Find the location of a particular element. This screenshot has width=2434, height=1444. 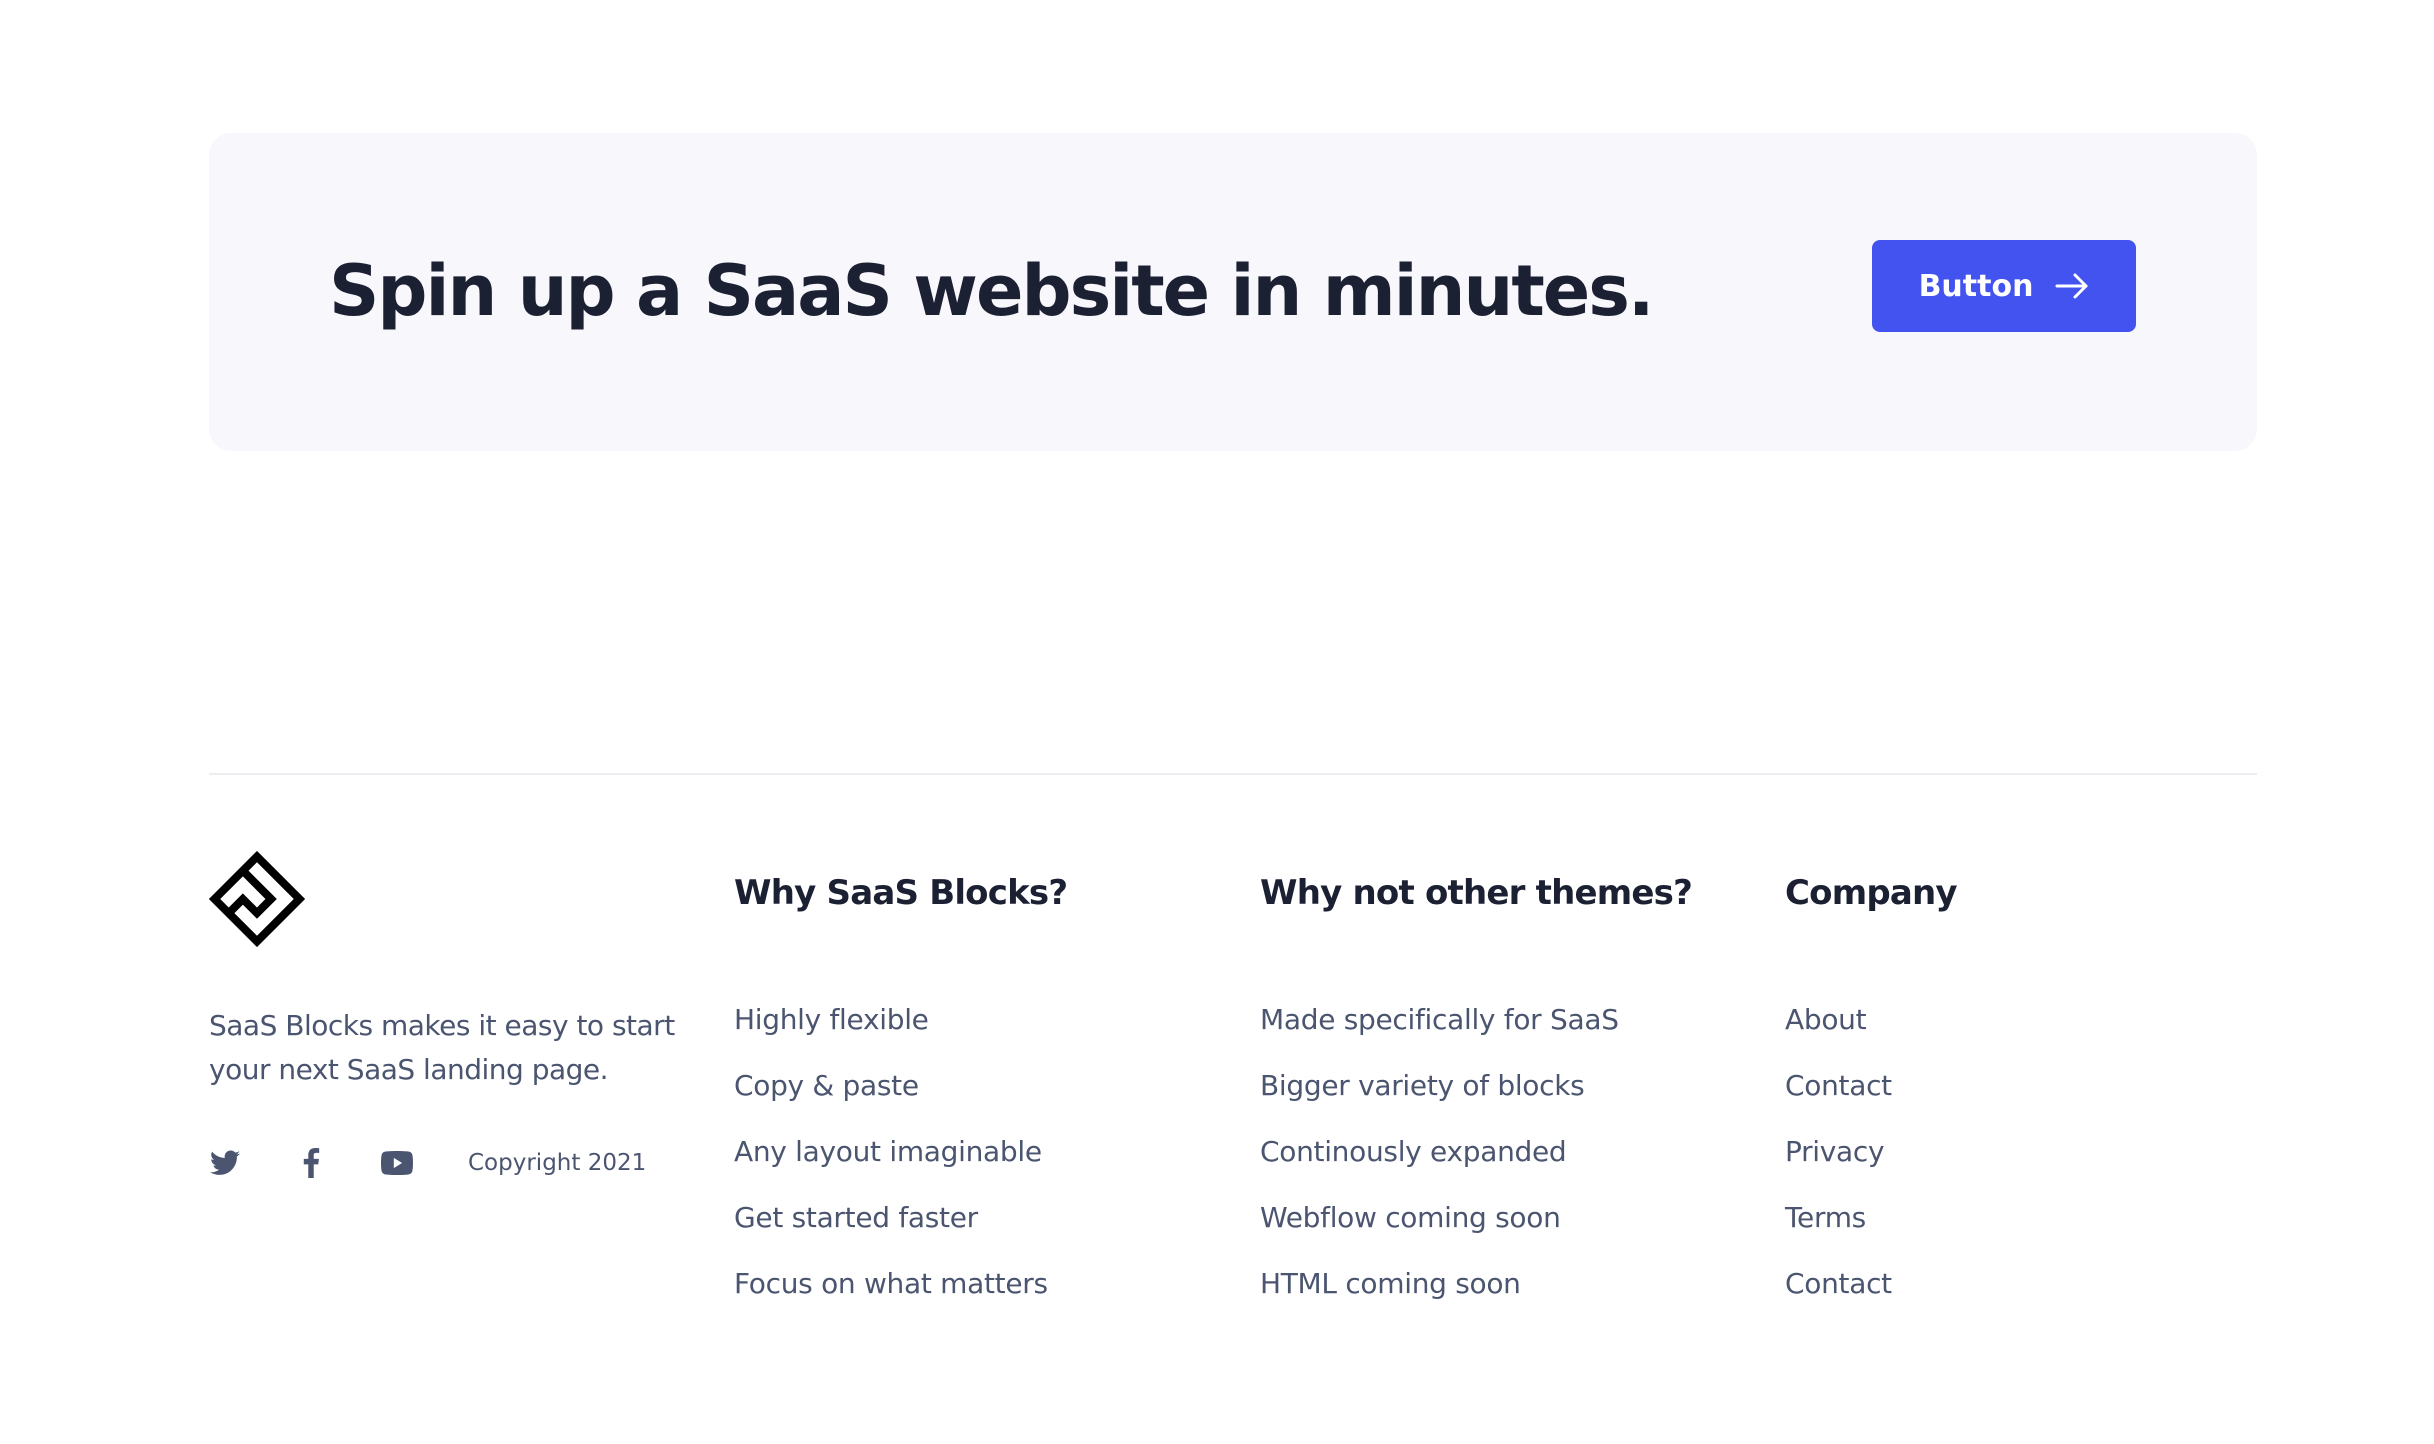

footer-link: Focus on what matters is located at coordinates (891, 1283).